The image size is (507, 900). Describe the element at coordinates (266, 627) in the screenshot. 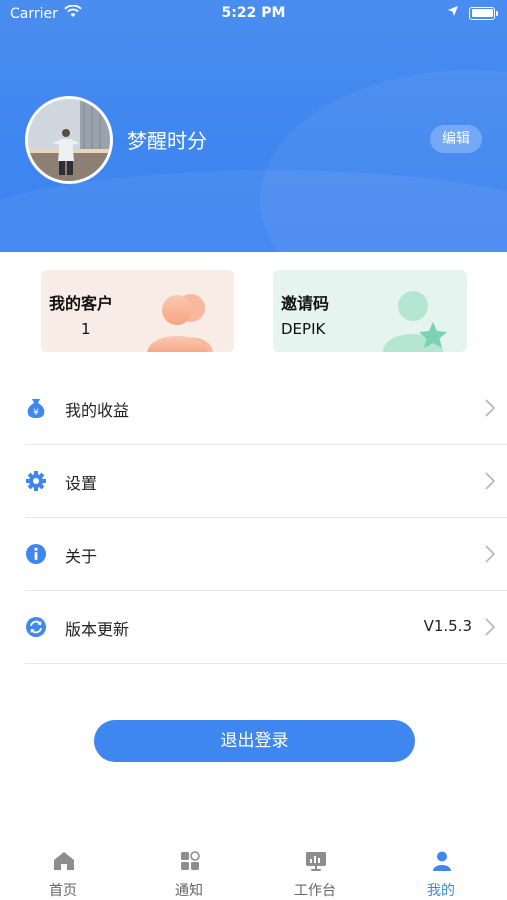

I see `menu-item-version-update: 版本更新 V1.5.3` at that location.